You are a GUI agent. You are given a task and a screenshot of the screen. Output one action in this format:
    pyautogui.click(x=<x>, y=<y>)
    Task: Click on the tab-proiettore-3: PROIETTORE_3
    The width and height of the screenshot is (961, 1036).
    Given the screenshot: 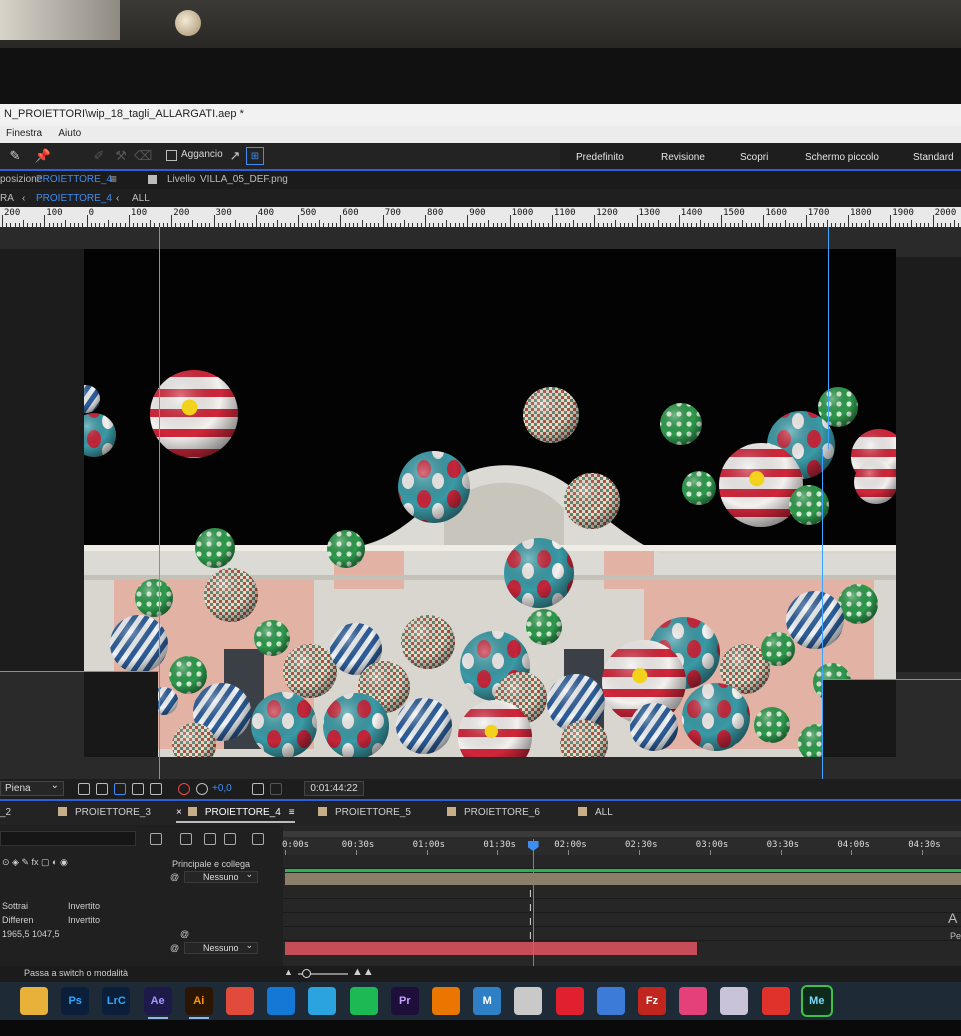 What is the action you would take?
    pyautogui.click(x=104, y=812)
    